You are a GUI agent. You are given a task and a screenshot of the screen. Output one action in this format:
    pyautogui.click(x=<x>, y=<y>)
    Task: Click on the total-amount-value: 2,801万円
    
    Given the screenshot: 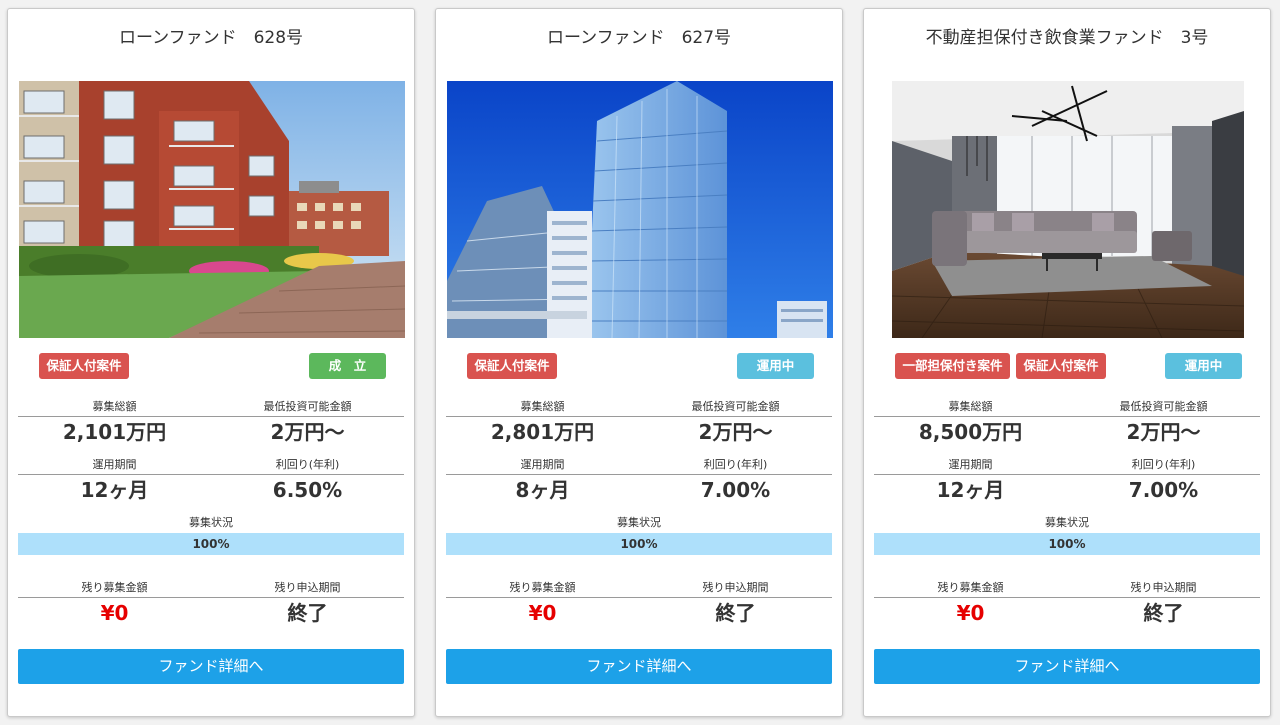 What is the action you would take?
    pyautogui.click(x=542, y=432)
    